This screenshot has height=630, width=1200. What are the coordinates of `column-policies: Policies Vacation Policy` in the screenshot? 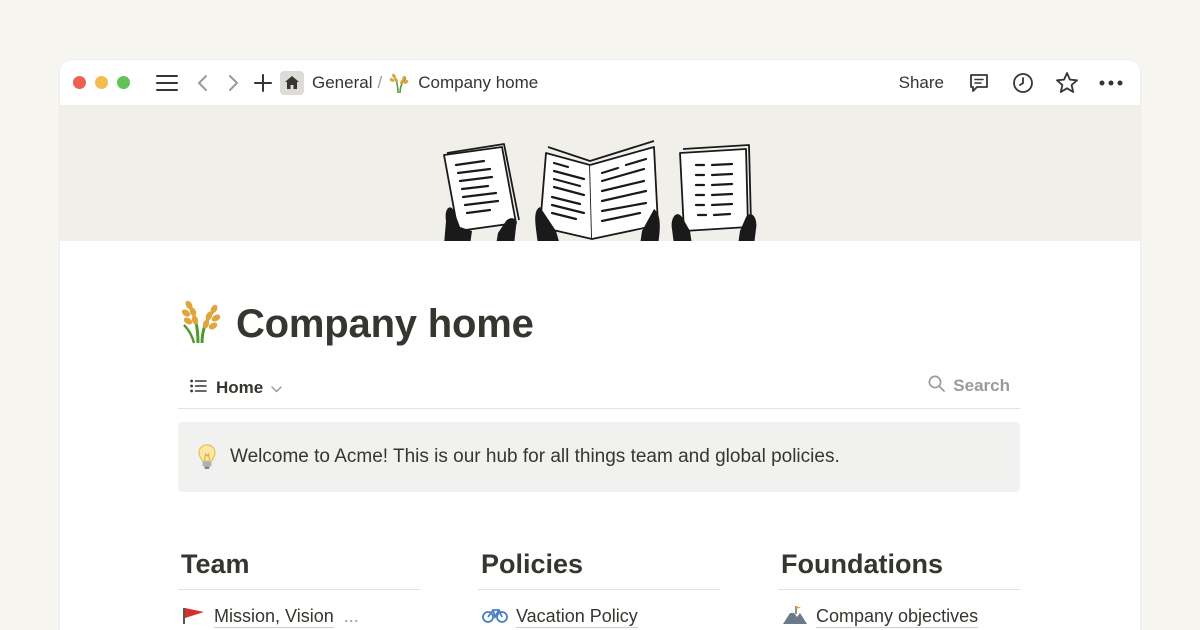 It's located at (599, 586).